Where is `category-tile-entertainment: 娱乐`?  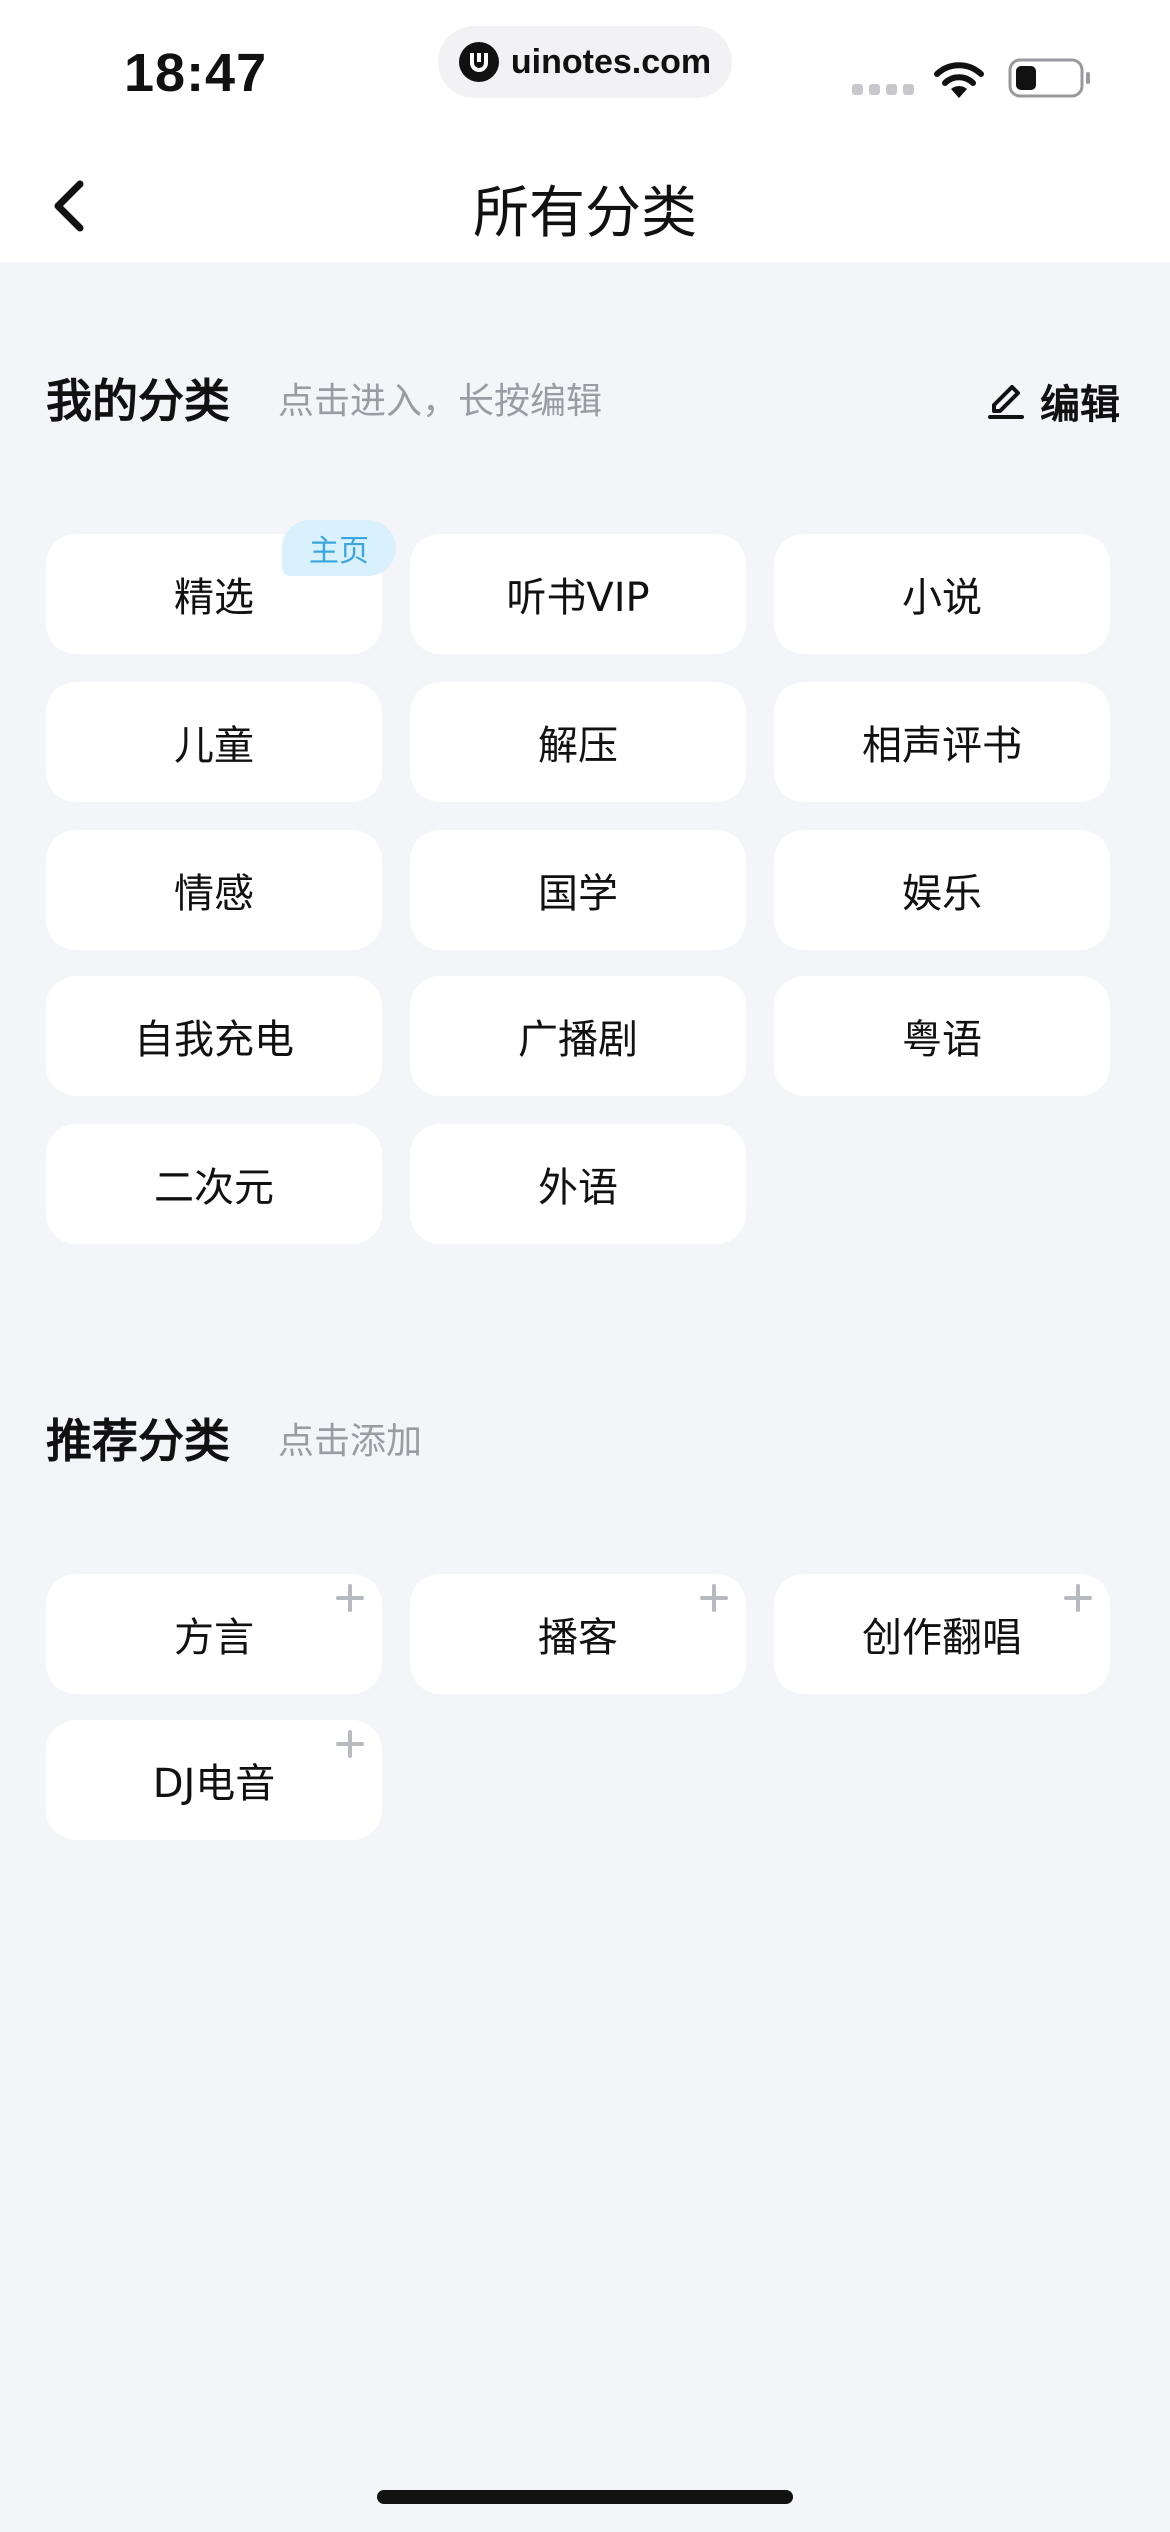
category-tile-entertainment: 娱乐 is located at coordinates (942, 890).